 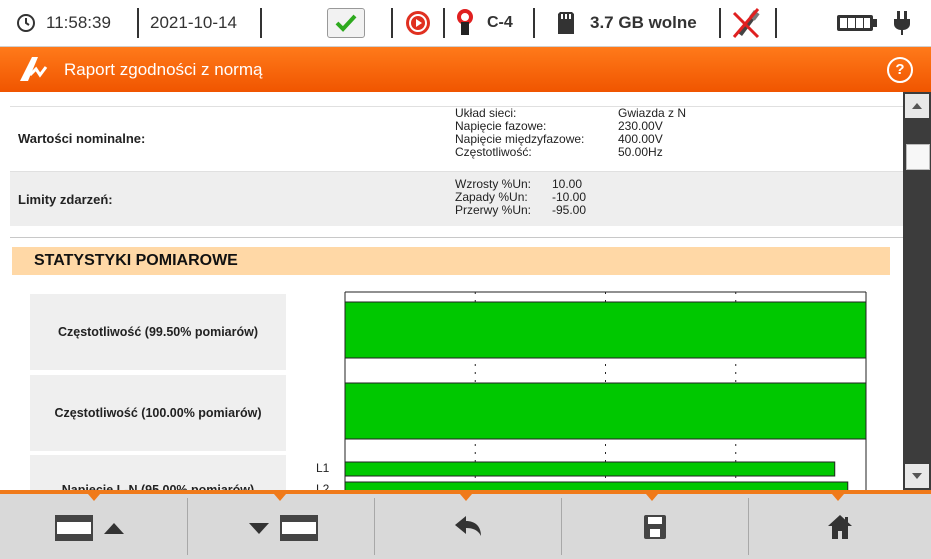 I want to click on page-title: Raport zgodności z normą, so click(x=163, y=69).